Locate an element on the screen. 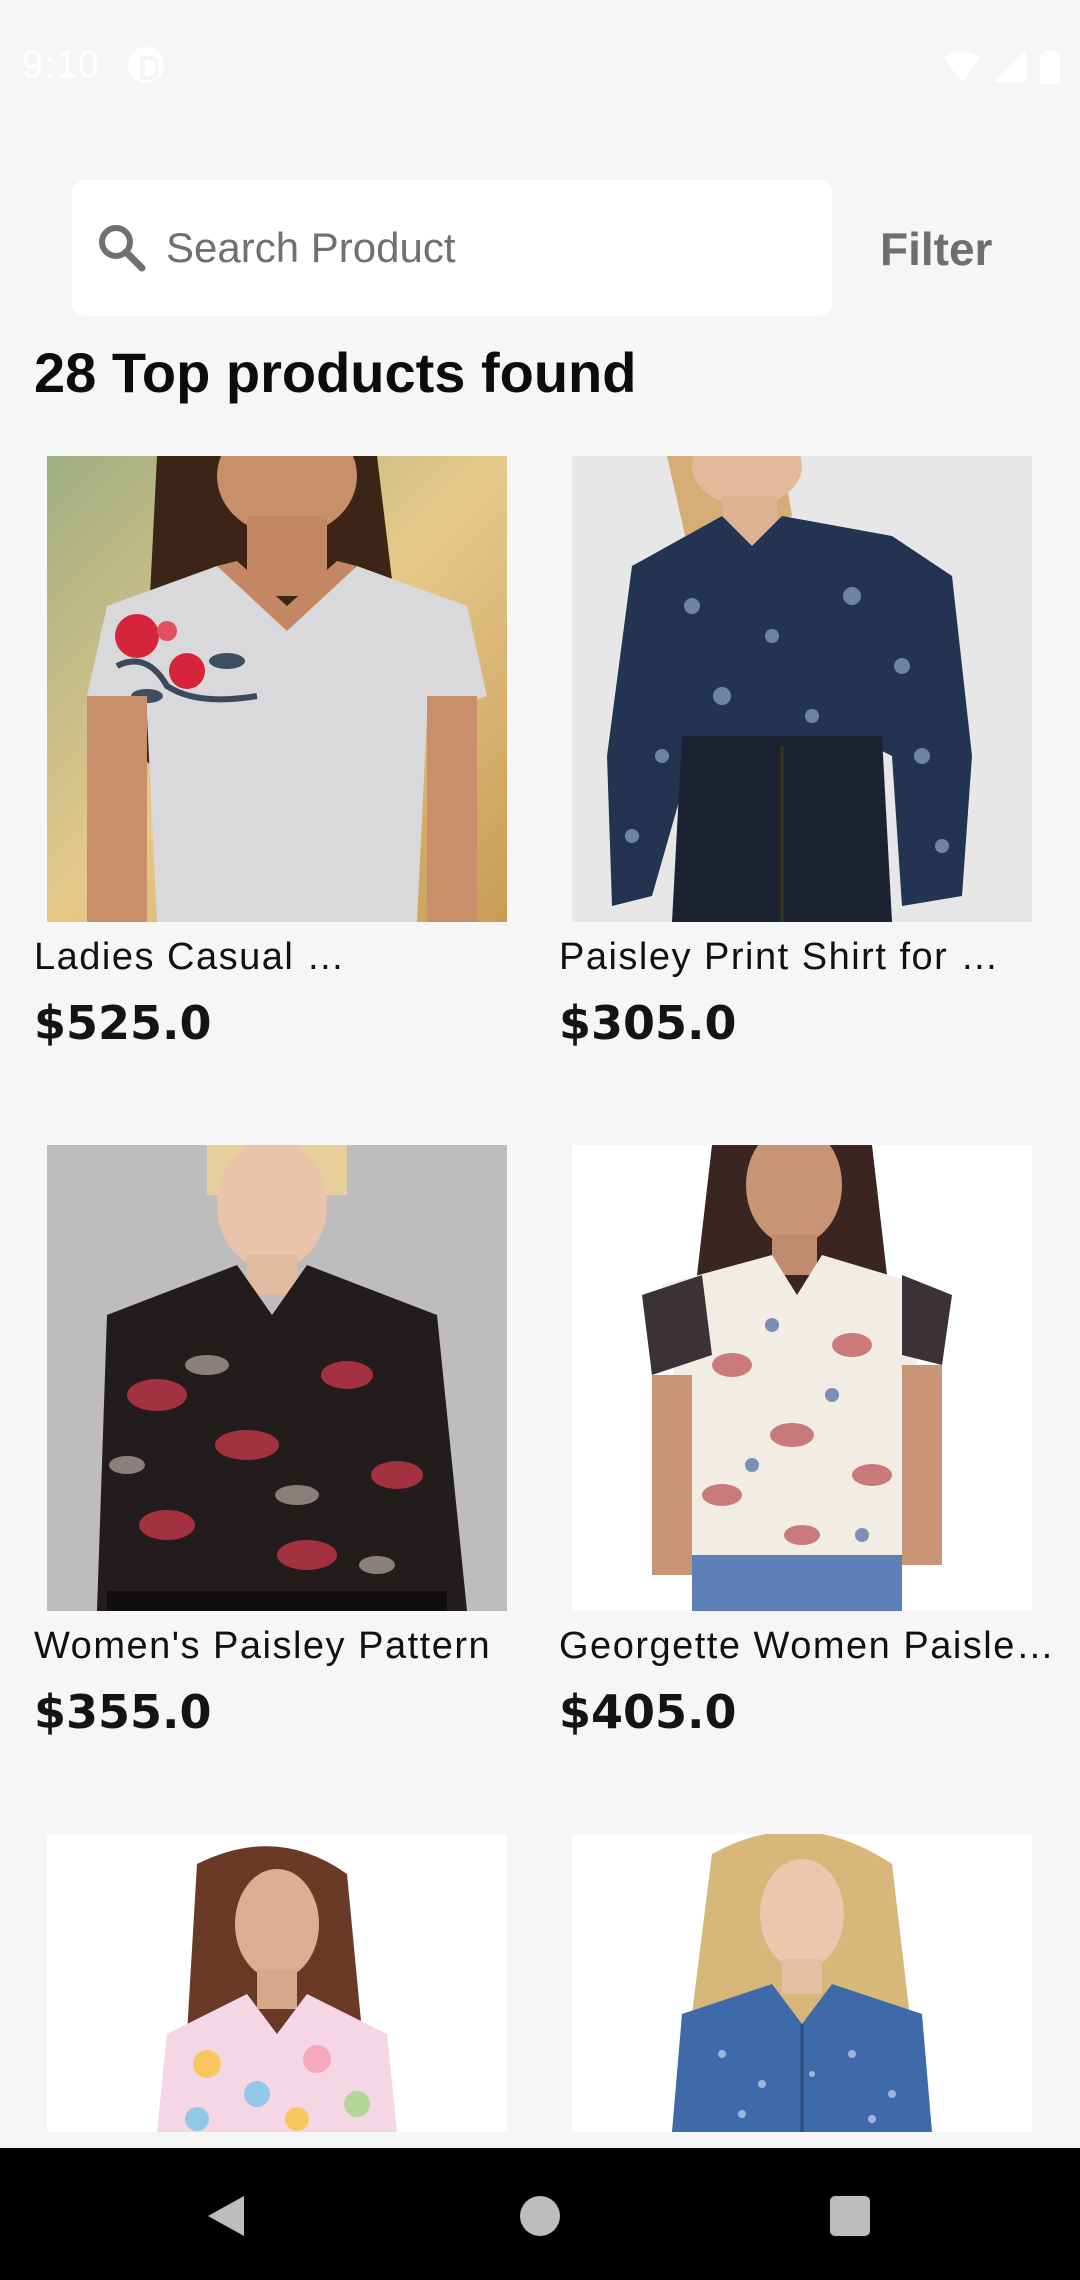 The image size is (1080, 2280). battery-icon is located at coordinates (1050, 67).